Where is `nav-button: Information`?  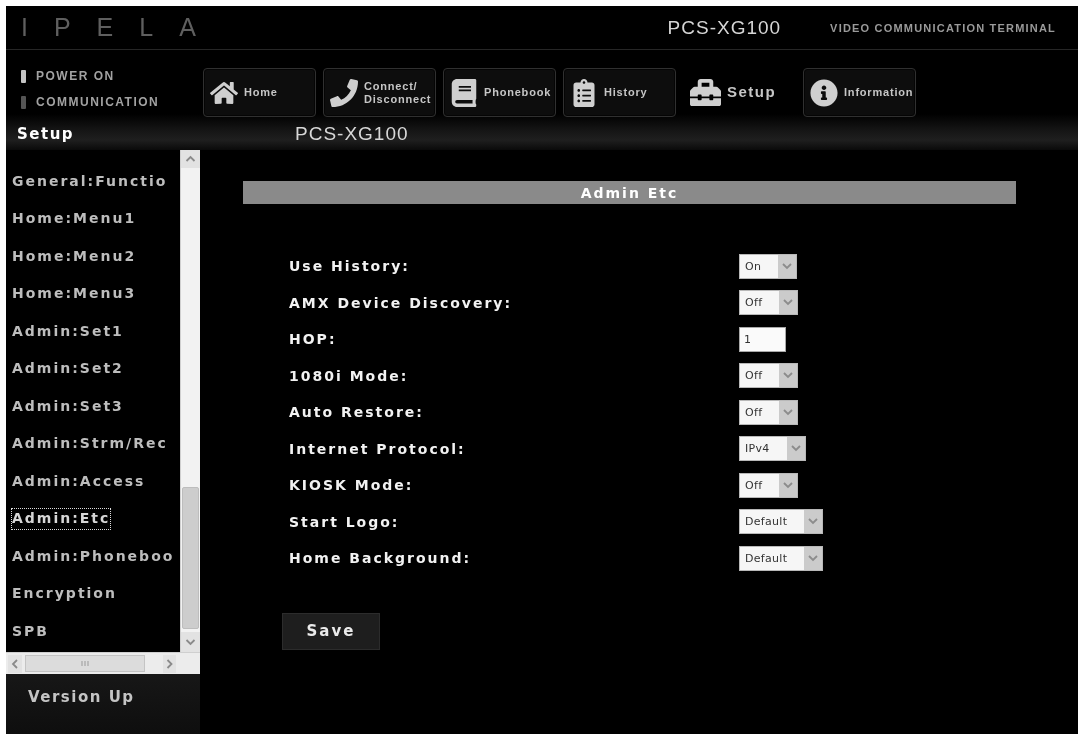 nav-button: Information is located at coordinates (859, 92).